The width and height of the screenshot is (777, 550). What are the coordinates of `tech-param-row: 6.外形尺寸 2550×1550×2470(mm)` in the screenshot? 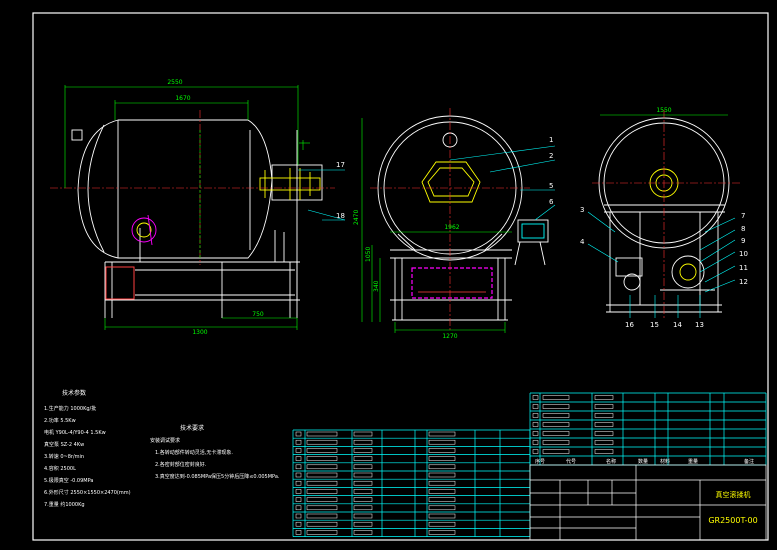 It's located at (87, 492).